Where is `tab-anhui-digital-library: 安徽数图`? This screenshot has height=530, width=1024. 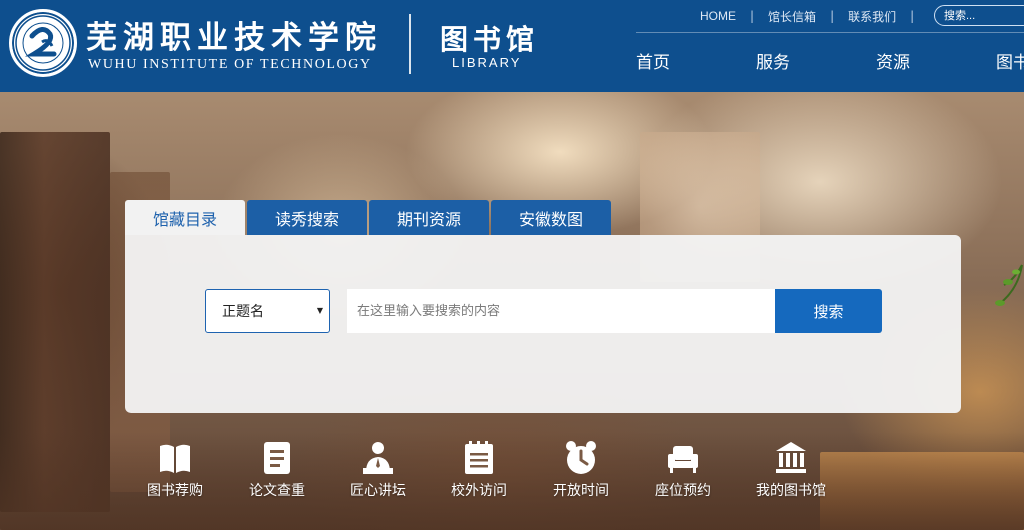
tab-anhui-digital-library: 安徽数图 is located at coordinates (551, 217).